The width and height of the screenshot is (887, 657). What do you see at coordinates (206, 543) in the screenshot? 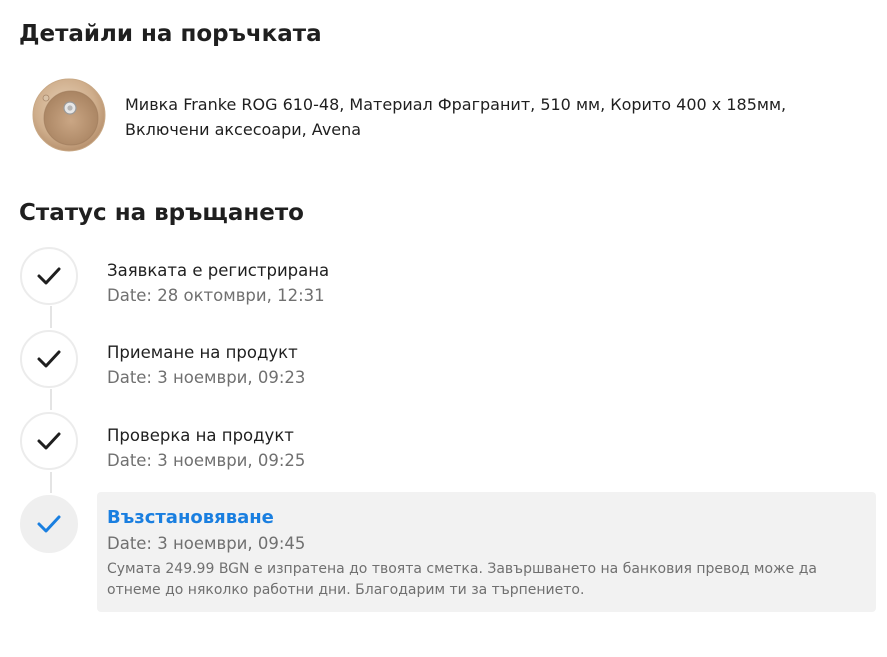
I see `step-date: Date: 3 ноември, 09:45` at bounding box center [206, 543].